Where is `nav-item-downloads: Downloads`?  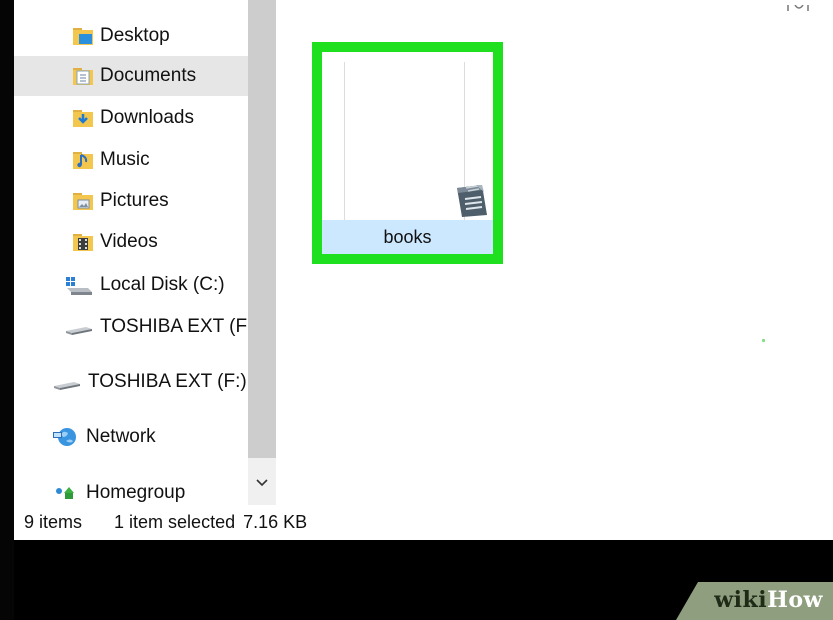
nav-item-downloads: Downloads is located at coordinates (133, 118).